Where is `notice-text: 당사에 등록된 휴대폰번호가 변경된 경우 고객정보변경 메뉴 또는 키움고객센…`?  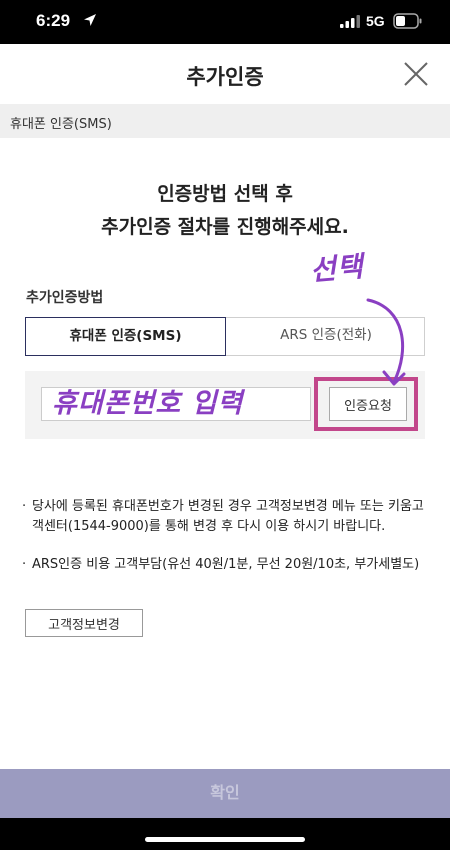
notice-text: 당사에 등록된 휴대폰번호가 변경된 경우 고객정보변경 메뉴 또는 키움고객센… is located at coordinates (228, 516).